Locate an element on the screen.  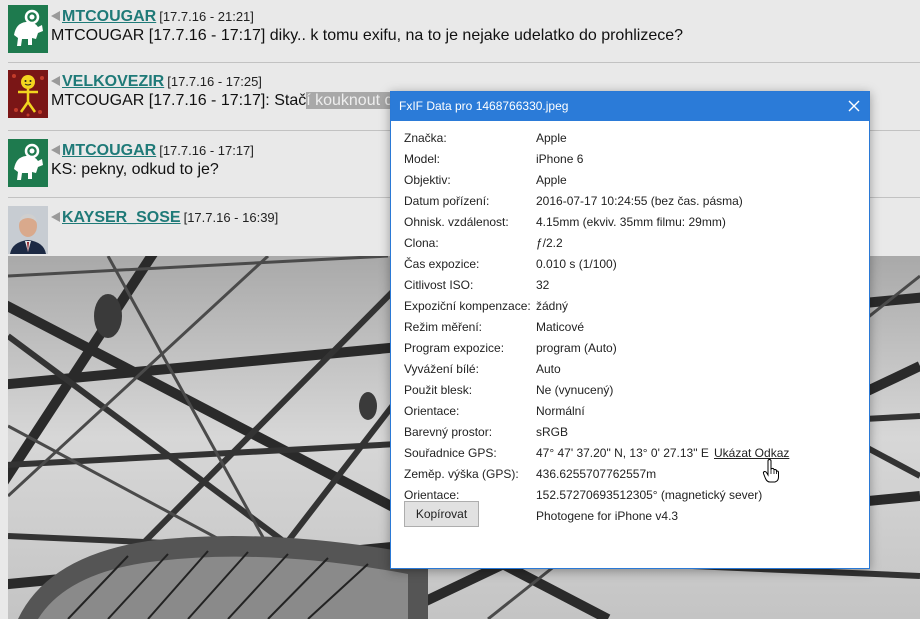
dialog-title: FxIF Data pro 1468766330.jpeg is located at coordinates (484, 106).